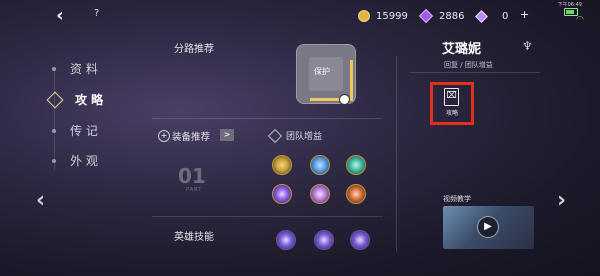 This screenshot has width=600, height=276. What do you see at coordinates (194, 190) in the screenshot?
I see `page-sub: PART` at bounding box center [194, 190].